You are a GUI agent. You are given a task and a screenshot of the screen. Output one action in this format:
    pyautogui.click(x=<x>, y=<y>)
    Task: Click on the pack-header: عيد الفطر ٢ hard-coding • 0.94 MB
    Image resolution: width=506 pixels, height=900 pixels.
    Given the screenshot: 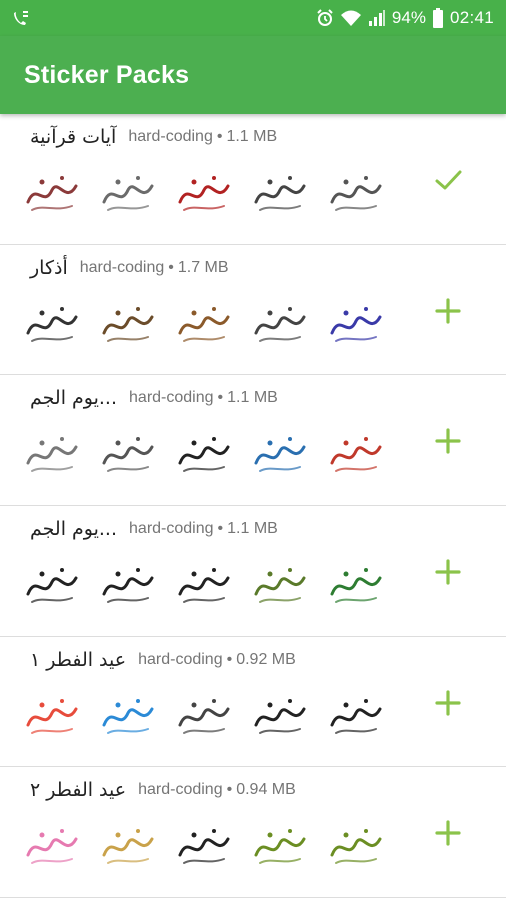 What is the action you would take?
    pyautogui.click(x=253, y=790)
    